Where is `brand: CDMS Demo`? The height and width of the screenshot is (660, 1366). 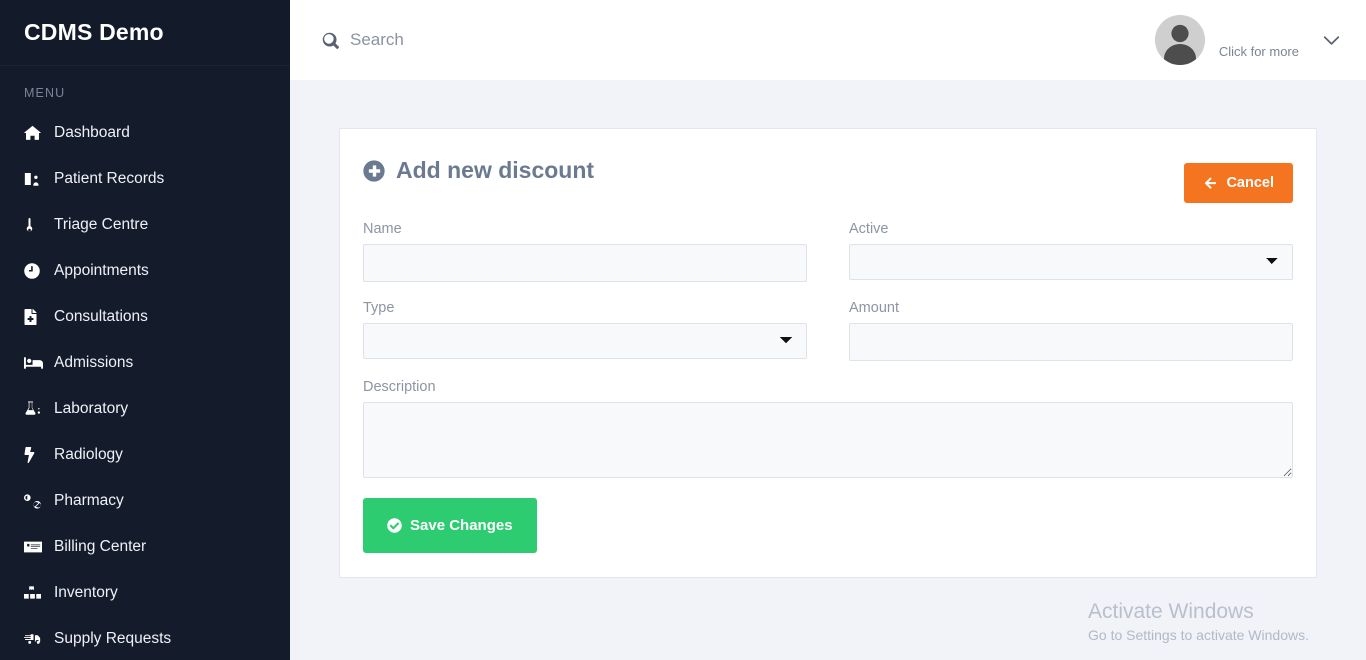
brand: CDMS Demo is located at coordinates (145, 33).